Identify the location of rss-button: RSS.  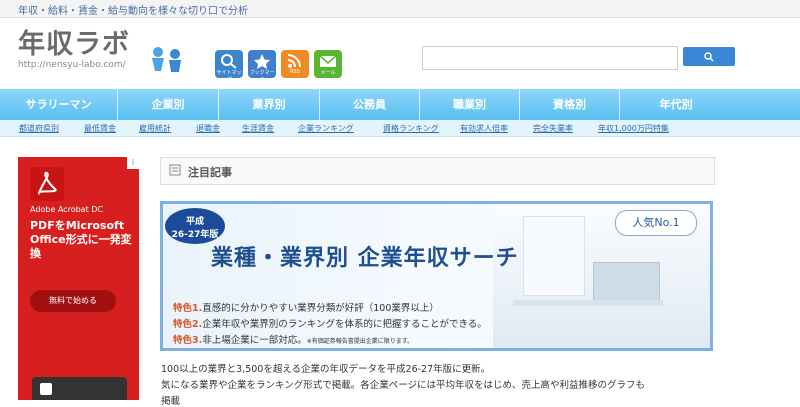
(295, 64).